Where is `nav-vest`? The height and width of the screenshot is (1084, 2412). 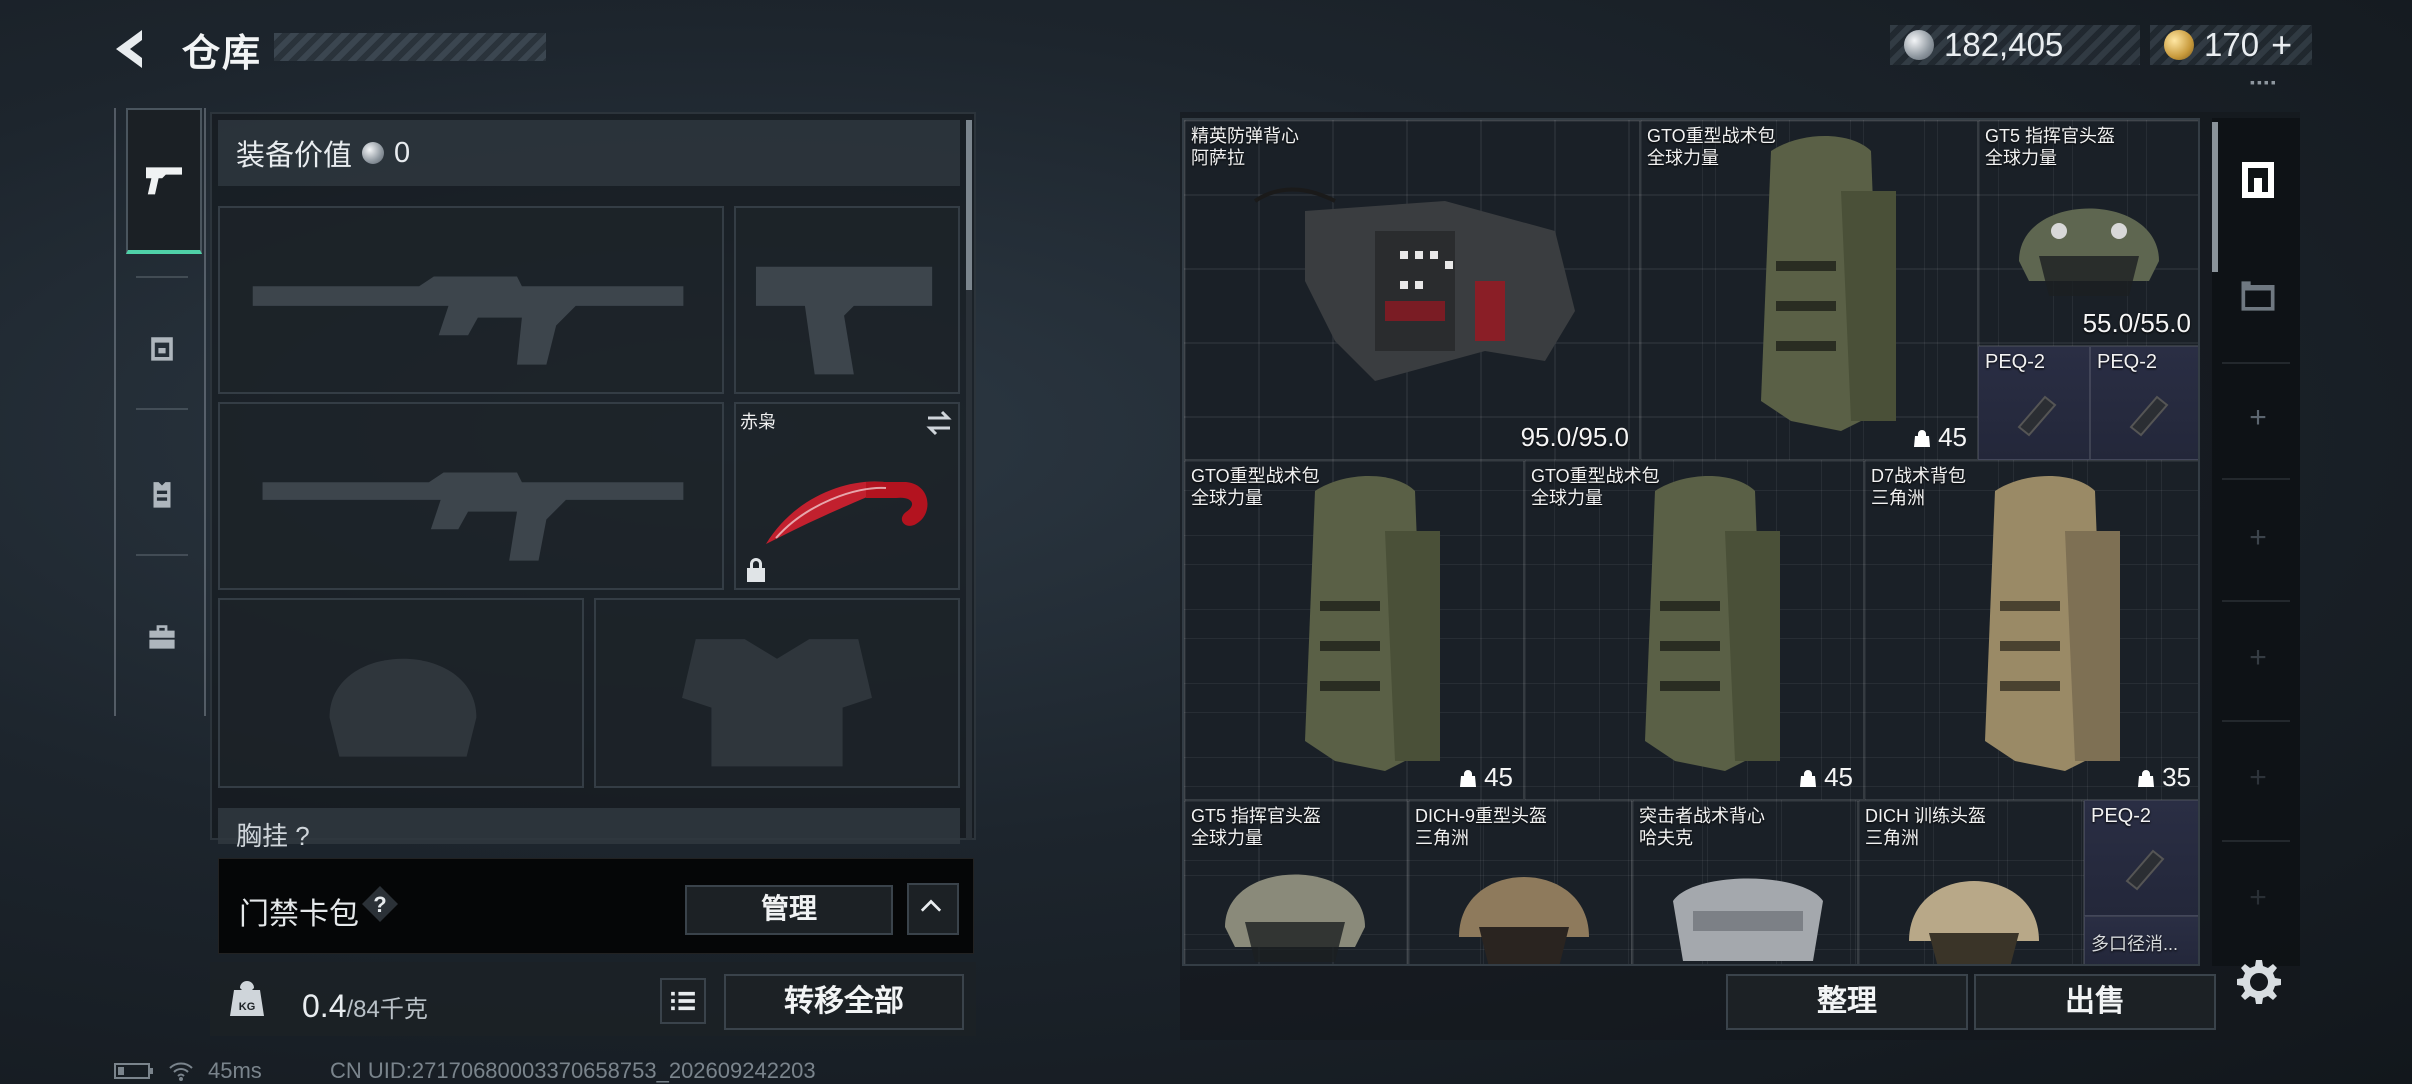 nav-vest is located at coordinates (162, 494).